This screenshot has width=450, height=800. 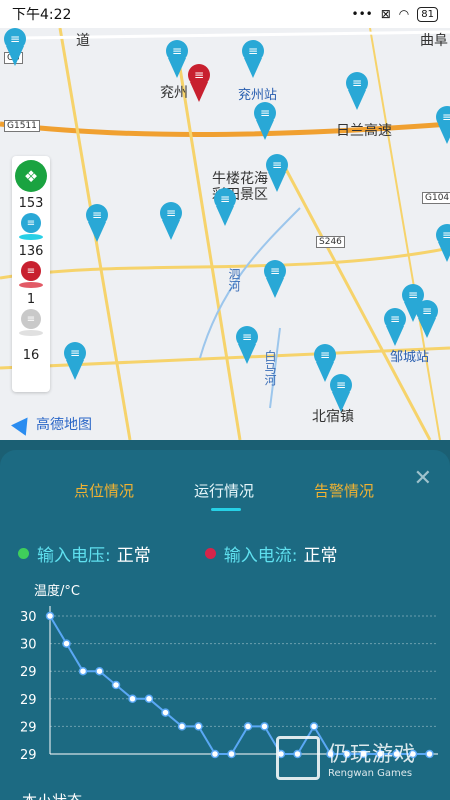 I want to click on map-label-qufu: 曲阜, so click(x=434, y=41).